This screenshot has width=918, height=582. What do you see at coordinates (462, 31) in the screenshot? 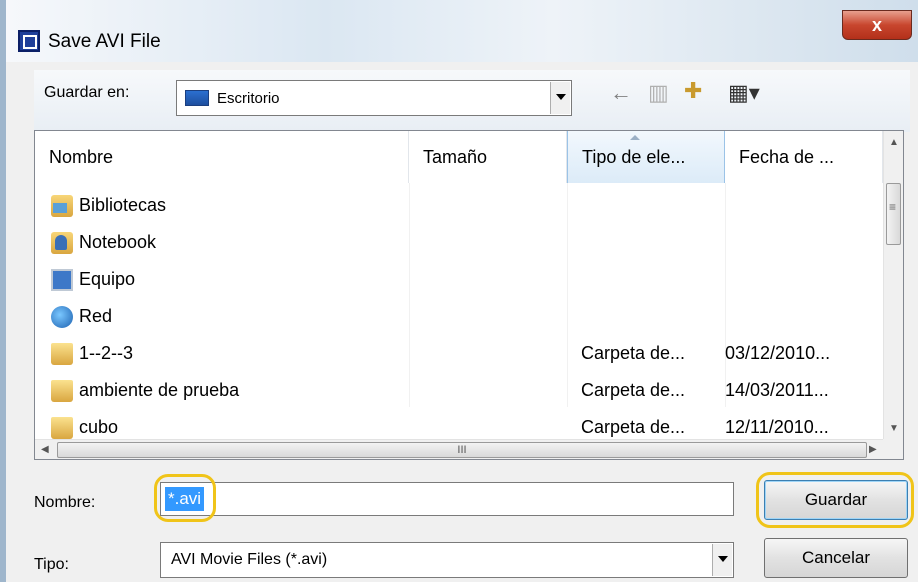
I see `title-bar: Save AVI File x` at bounding box center [462, 31].